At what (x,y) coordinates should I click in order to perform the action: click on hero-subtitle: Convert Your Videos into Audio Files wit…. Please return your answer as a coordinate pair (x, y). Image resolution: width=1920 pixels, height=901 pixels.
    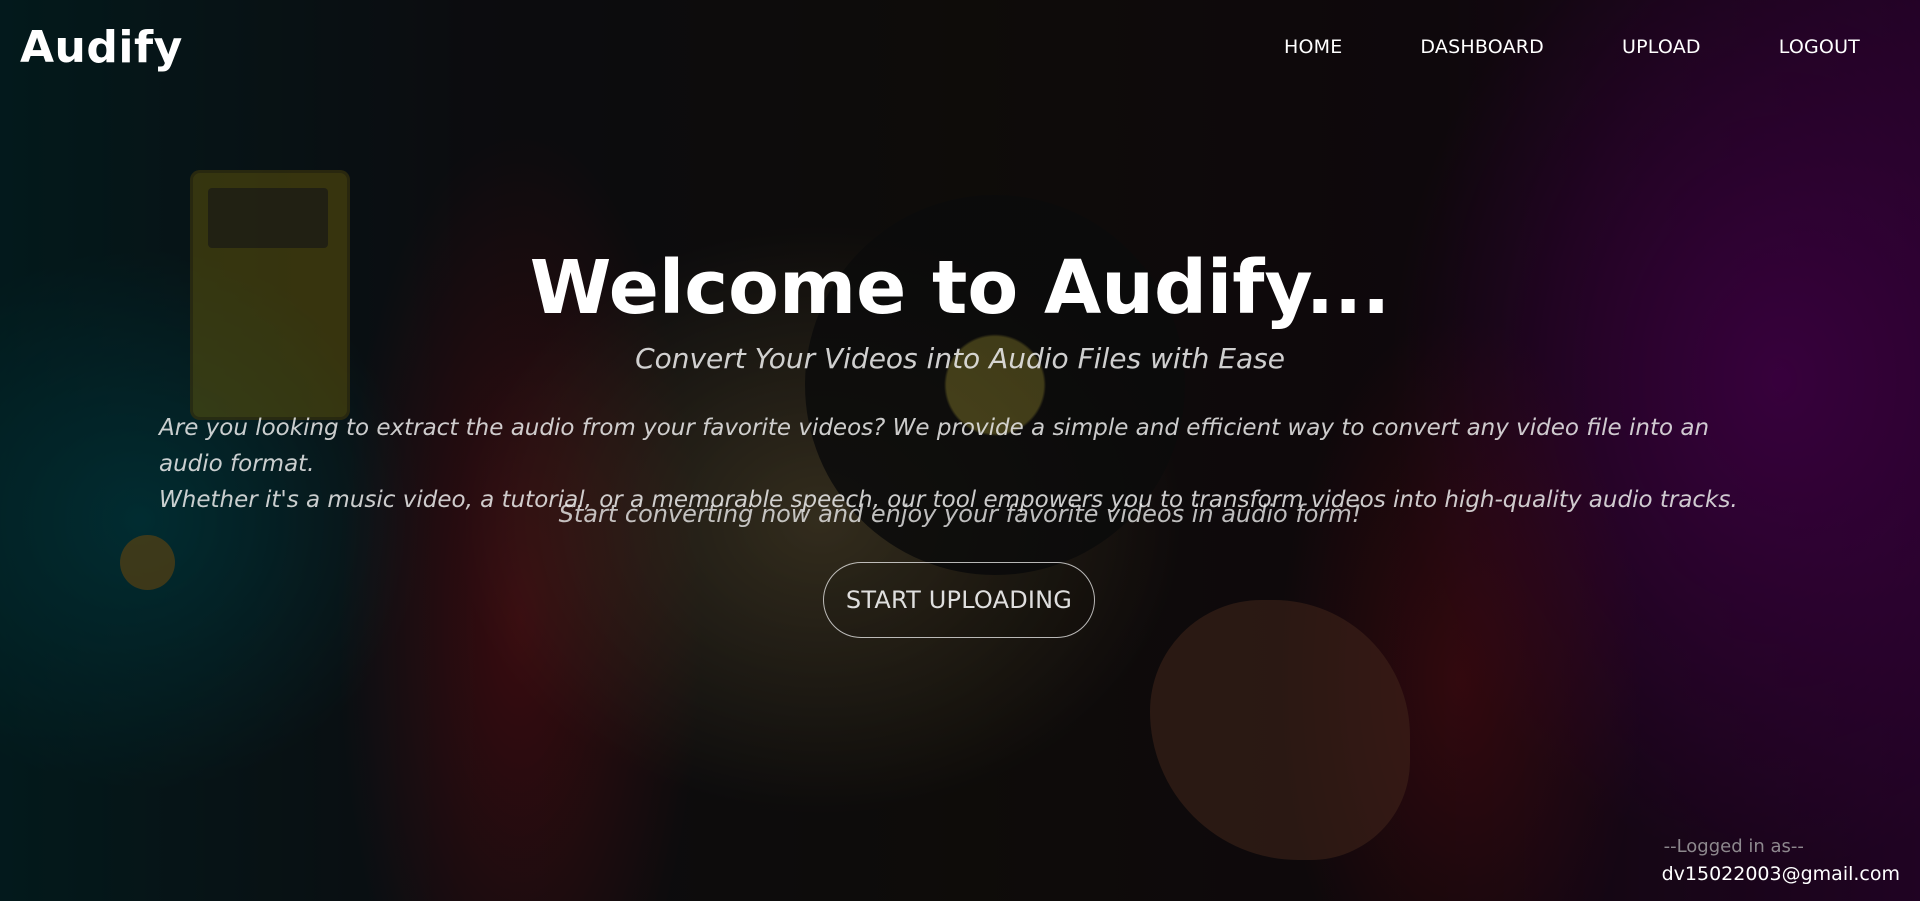
    Looking at the image, I should click on (960, 358).